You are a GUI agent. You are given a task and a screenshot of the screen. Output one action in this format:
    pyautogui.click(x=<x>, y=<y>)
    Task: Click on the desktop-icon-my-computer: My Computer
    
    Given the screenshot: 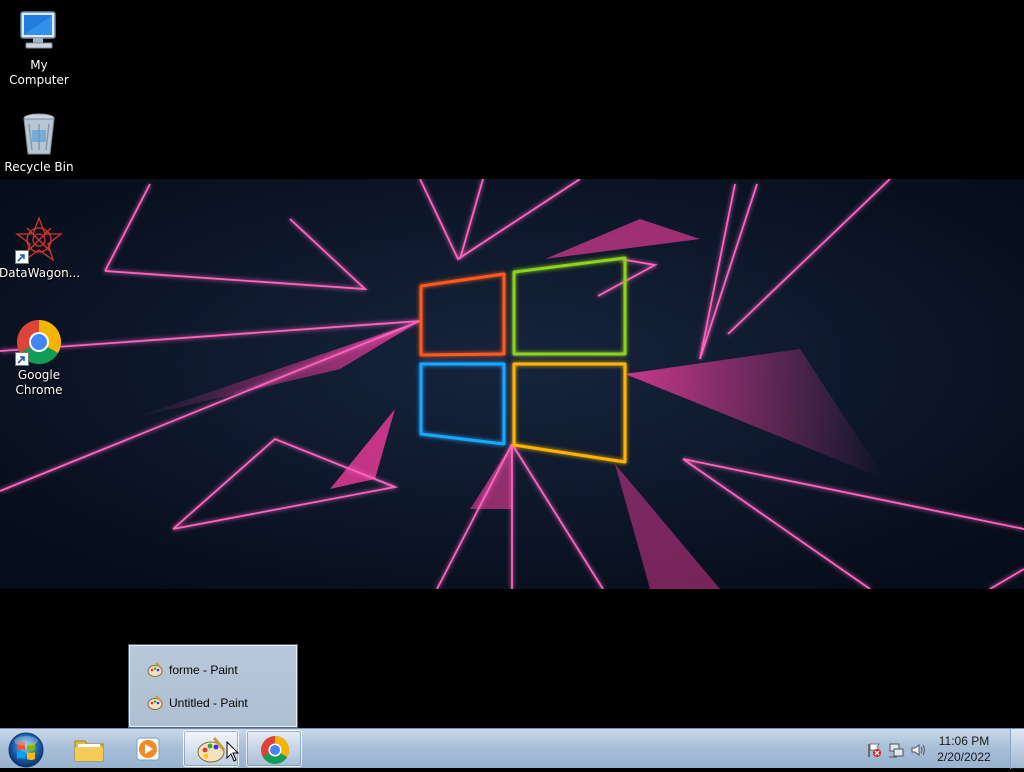 What is the action you would take?
    pyautogui.click(x=39, y=48)
    